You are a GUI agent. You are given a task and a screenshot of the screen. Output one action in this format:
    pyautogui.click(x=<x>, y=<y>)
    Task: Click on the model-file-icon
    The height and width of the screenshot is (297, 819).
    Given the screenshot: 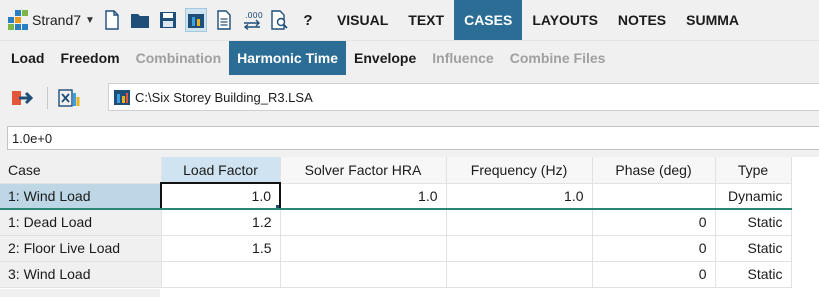 What is the action you would take?
    pyautogui.click(x=122, y=97)
    